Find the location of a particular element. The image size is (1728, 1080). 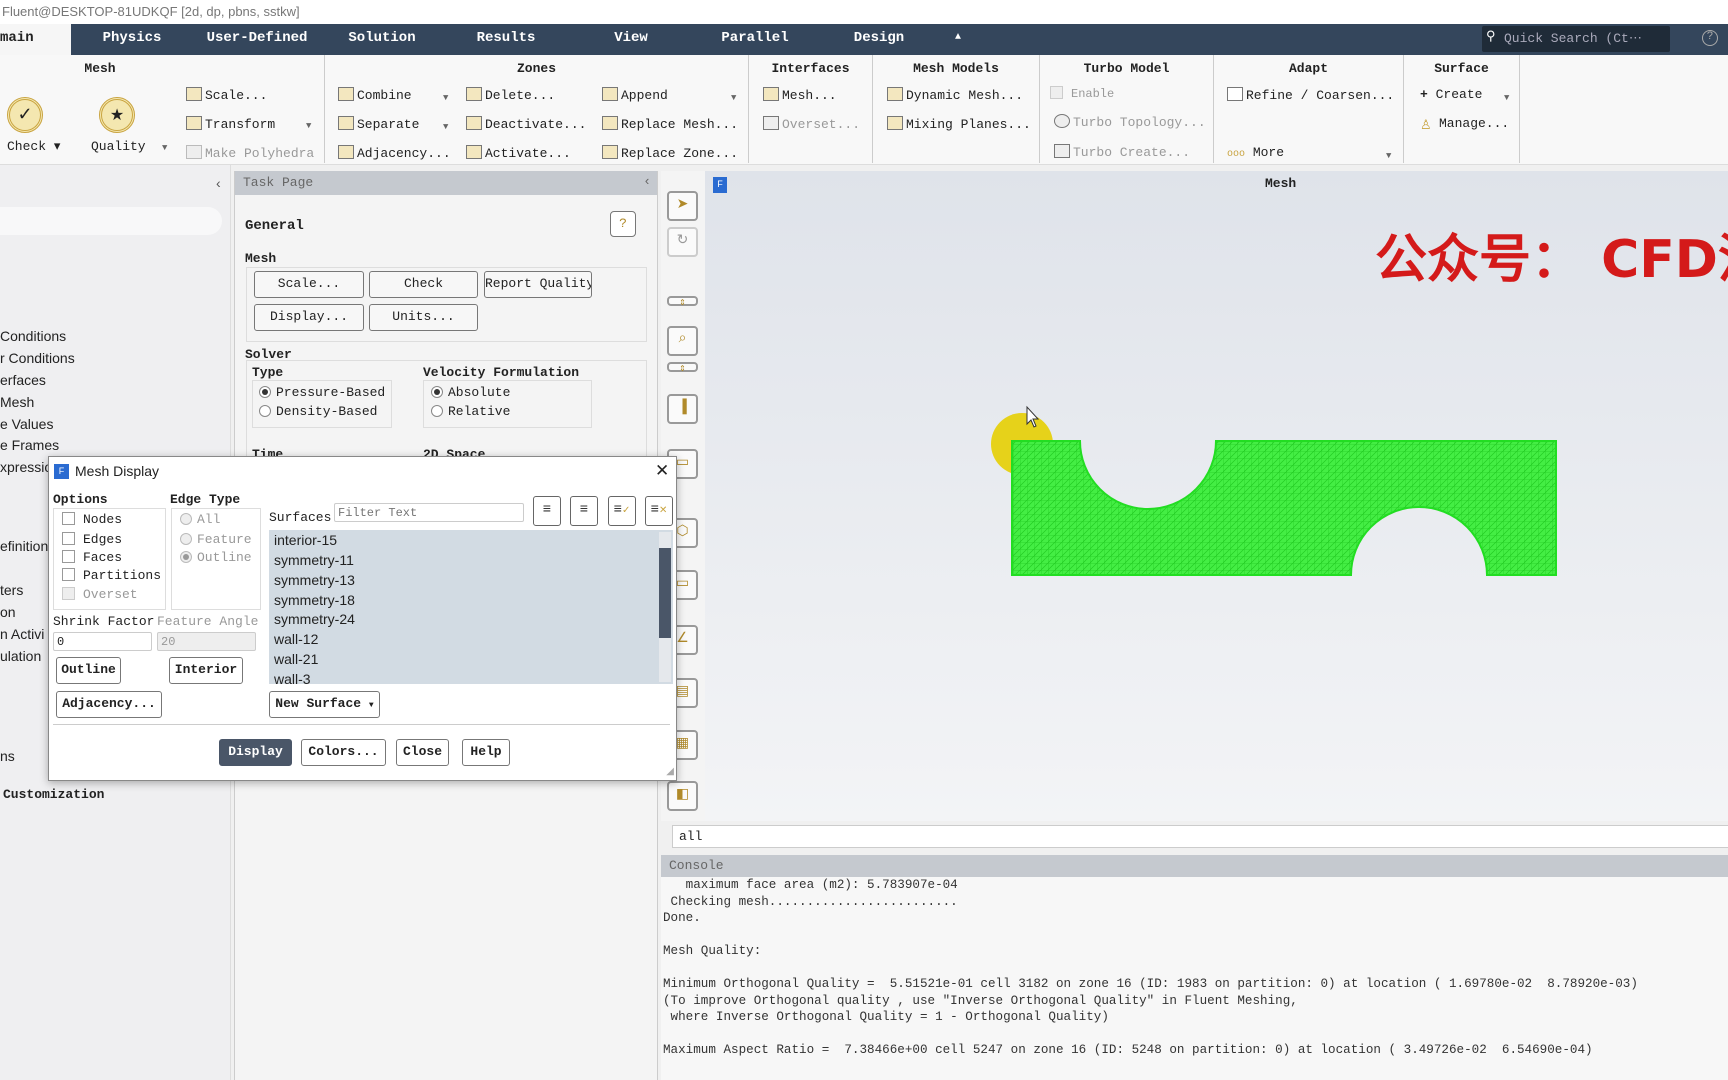

new-surface-button: New Surface ▼ is located at coordinates (324, 704).